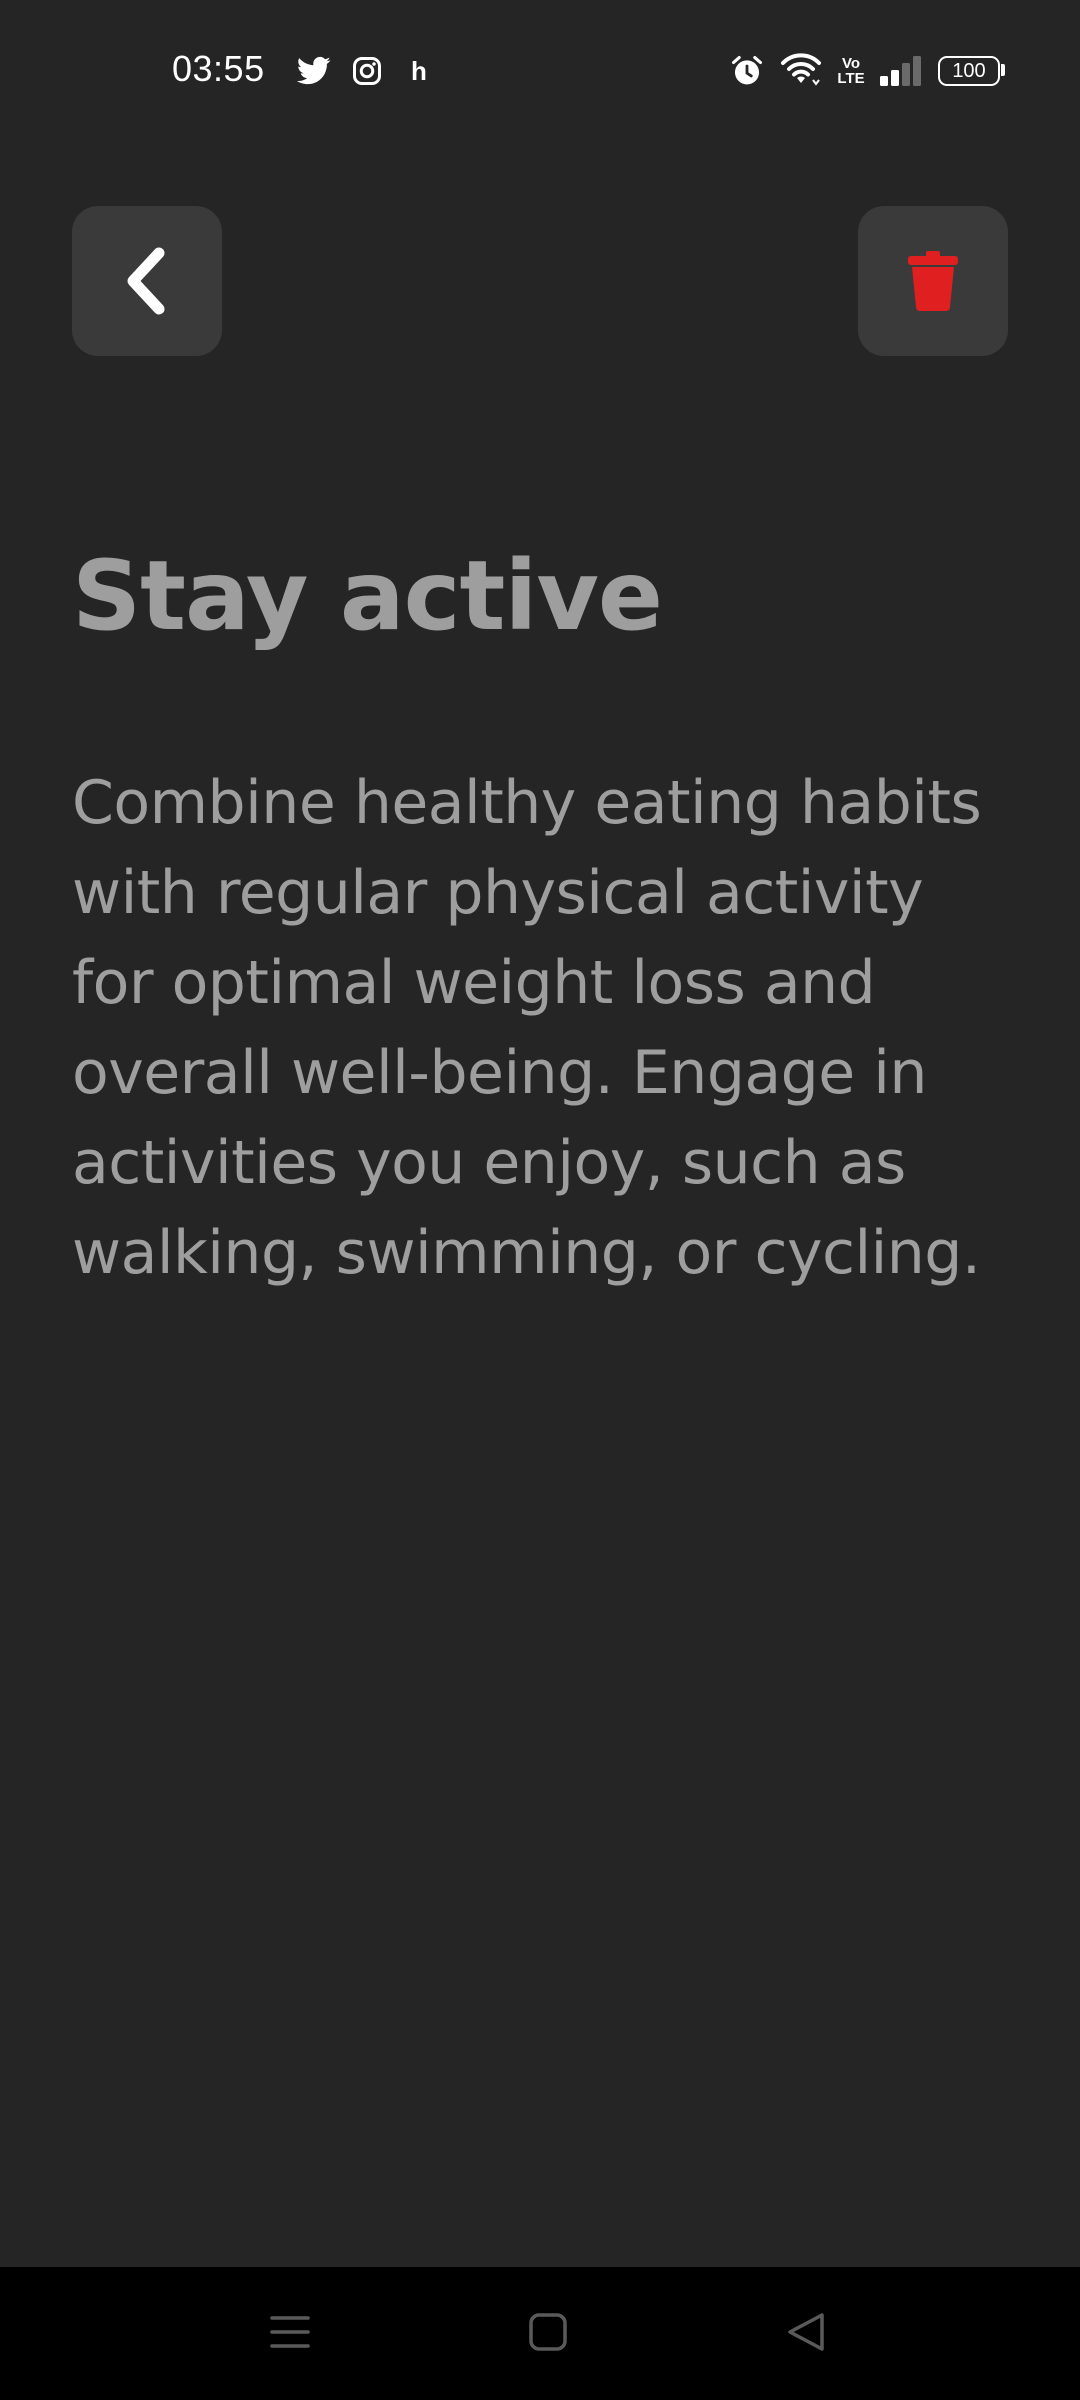  I want to click on wifi-icon, so click(801, 71).